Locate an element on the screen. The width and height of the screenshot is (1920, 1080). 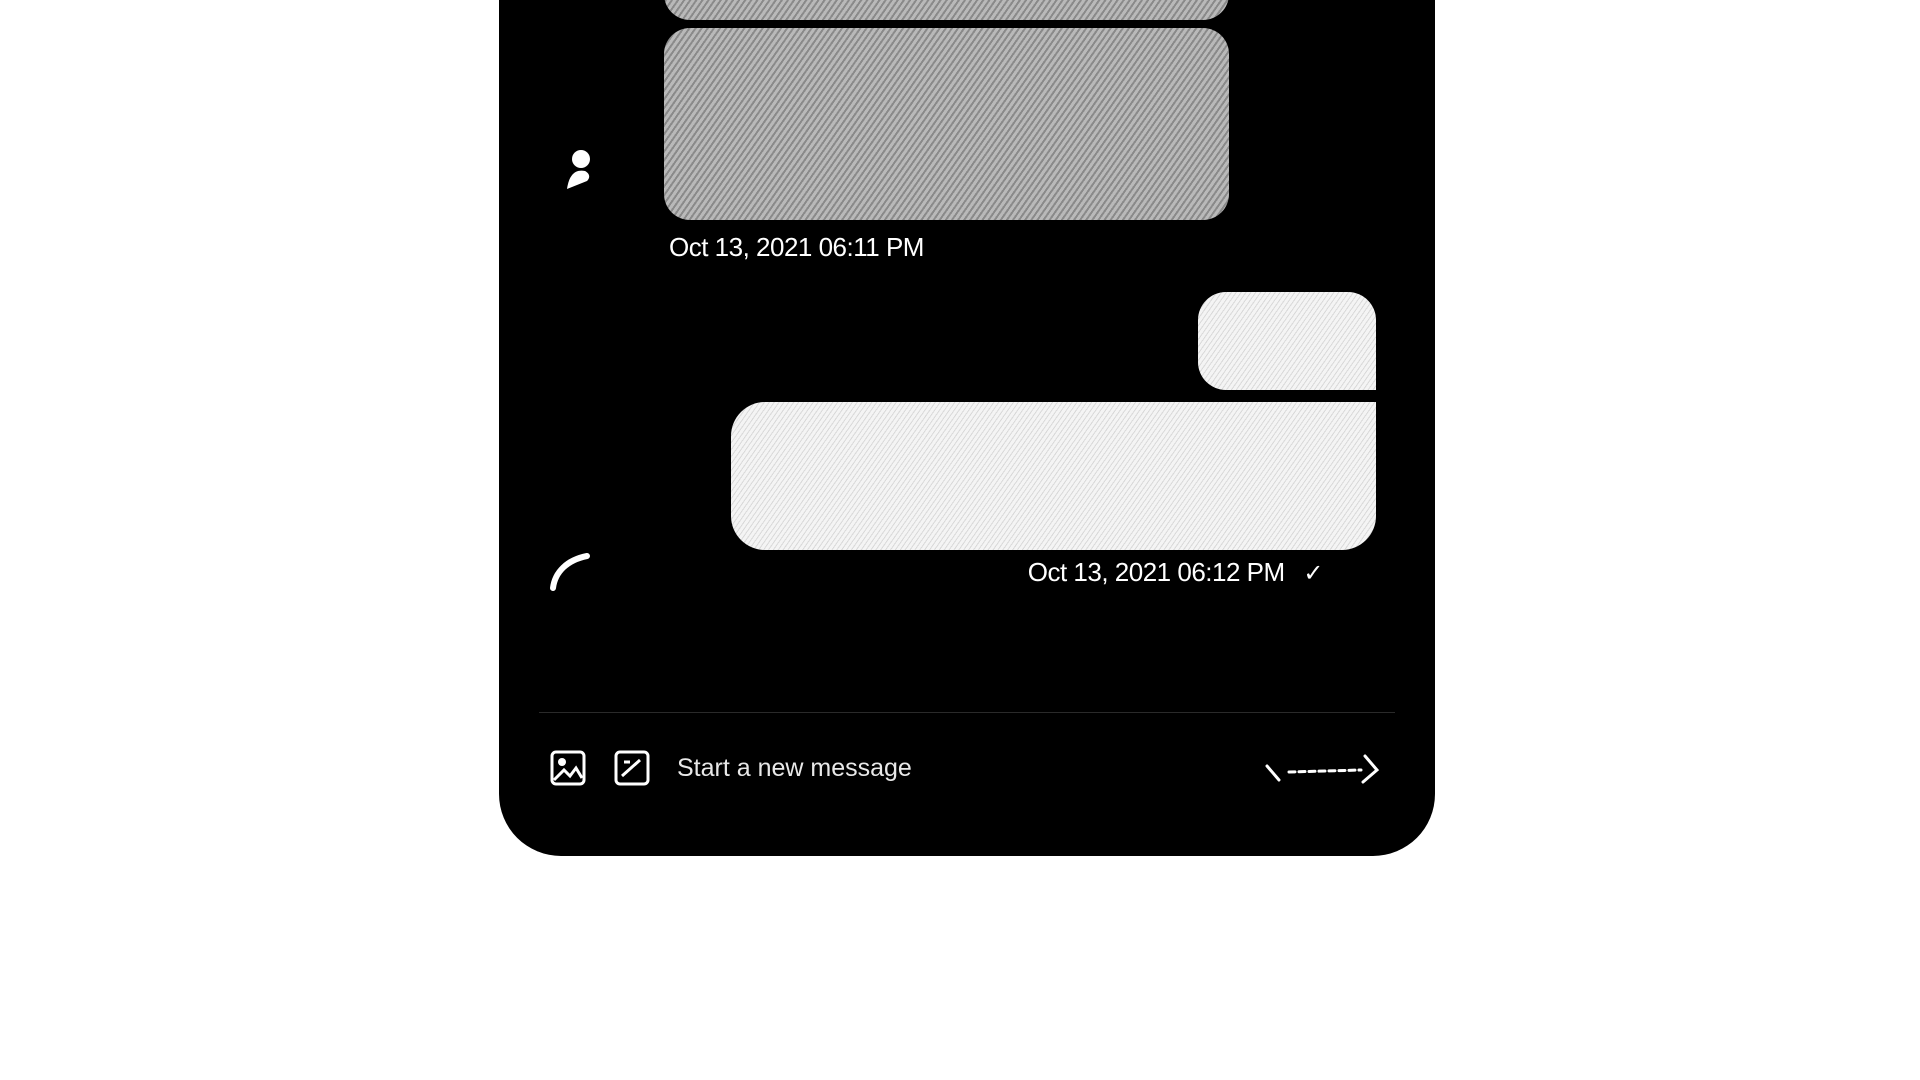
loading-spinner-icon is located at coordinates (574, 569).